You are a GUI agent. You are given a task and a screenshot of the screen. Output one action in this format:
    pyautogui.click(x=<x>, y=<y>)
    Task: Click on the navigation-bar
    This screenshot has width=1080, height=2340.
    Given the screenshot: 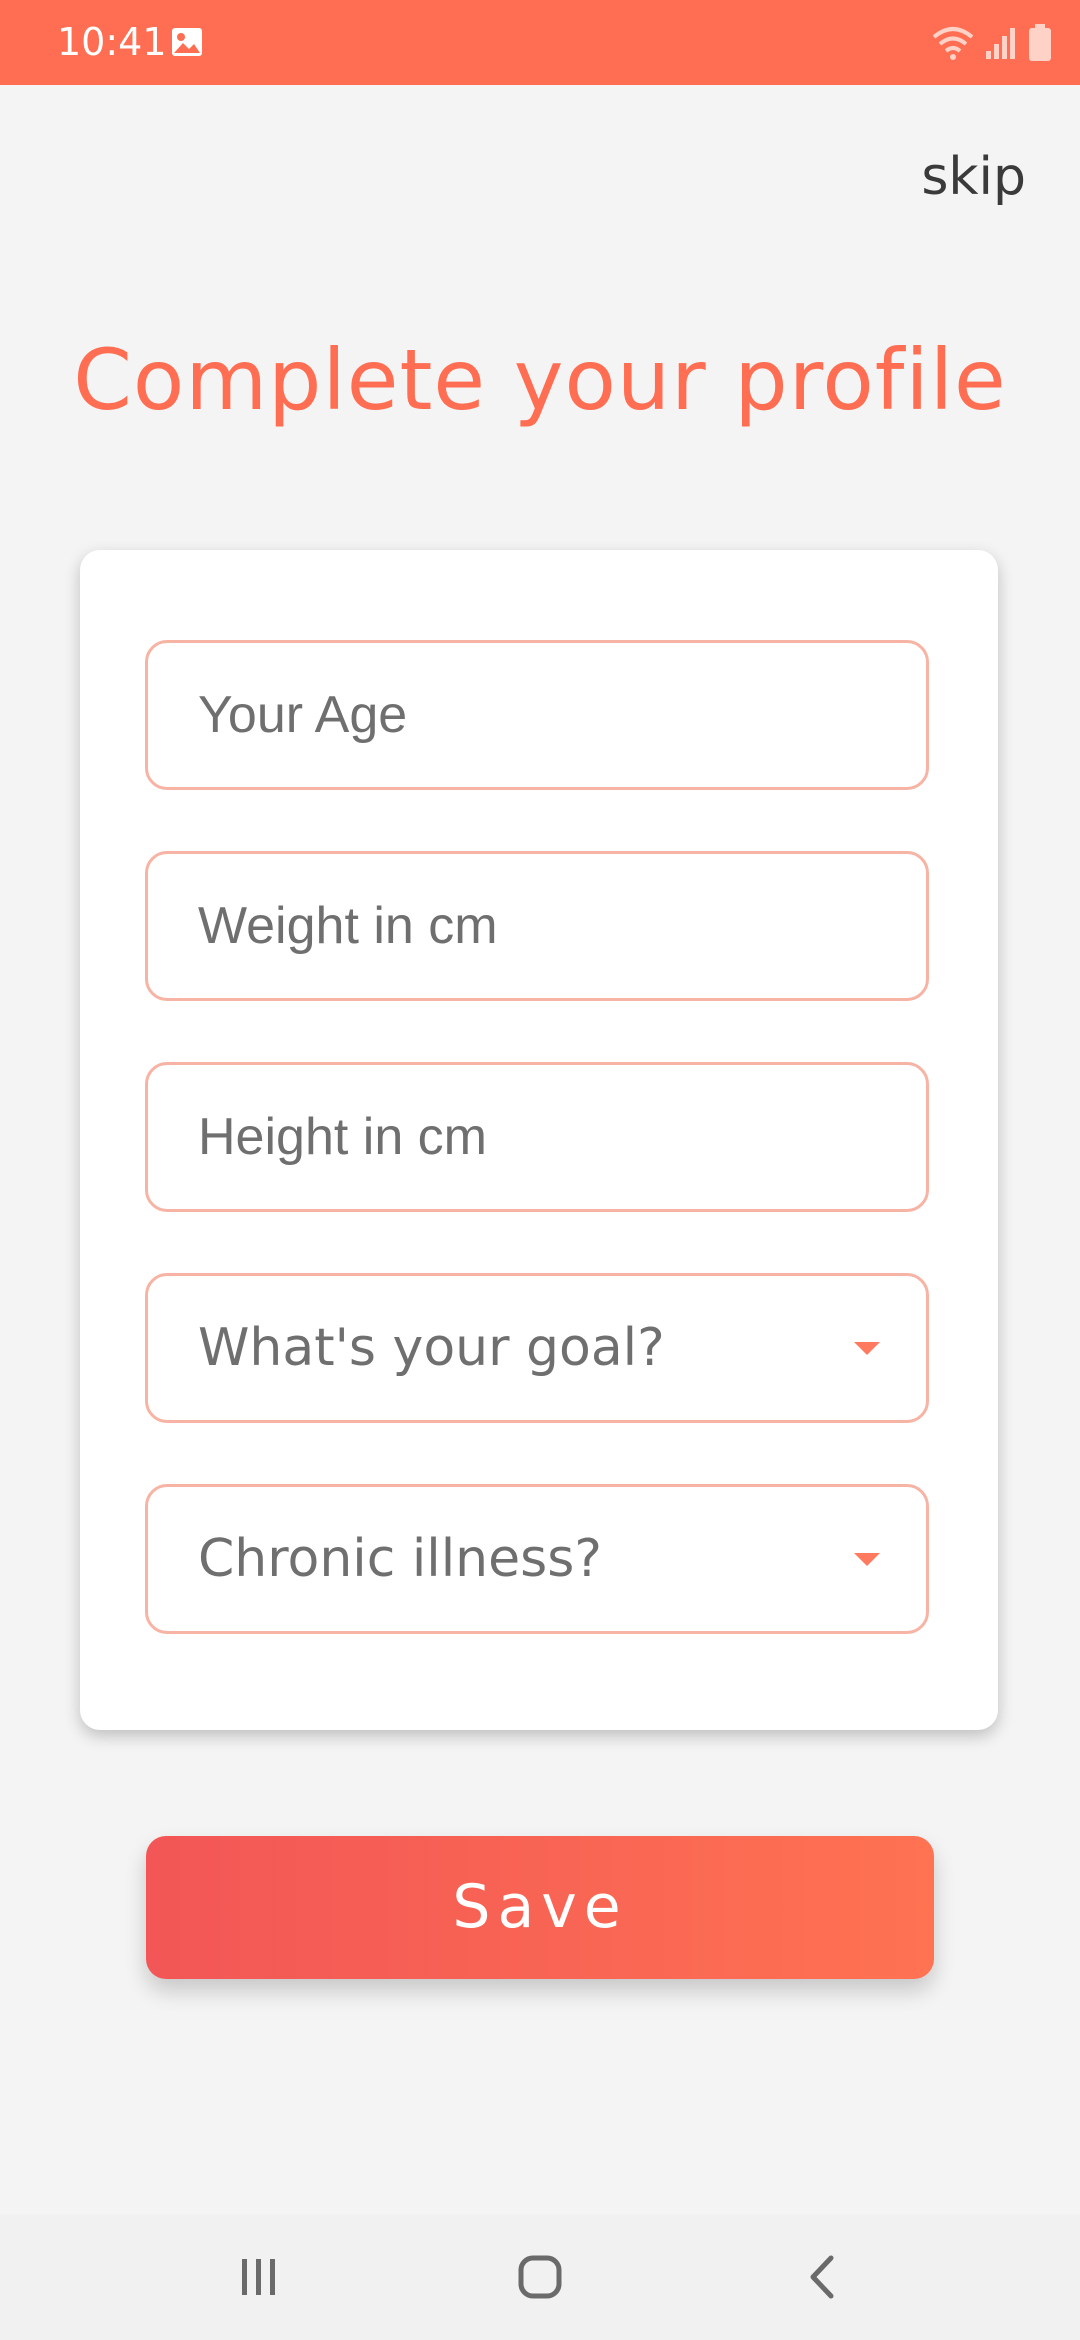 What is the action you would take?
    pyautogui.click(x=540, y=2277)
    